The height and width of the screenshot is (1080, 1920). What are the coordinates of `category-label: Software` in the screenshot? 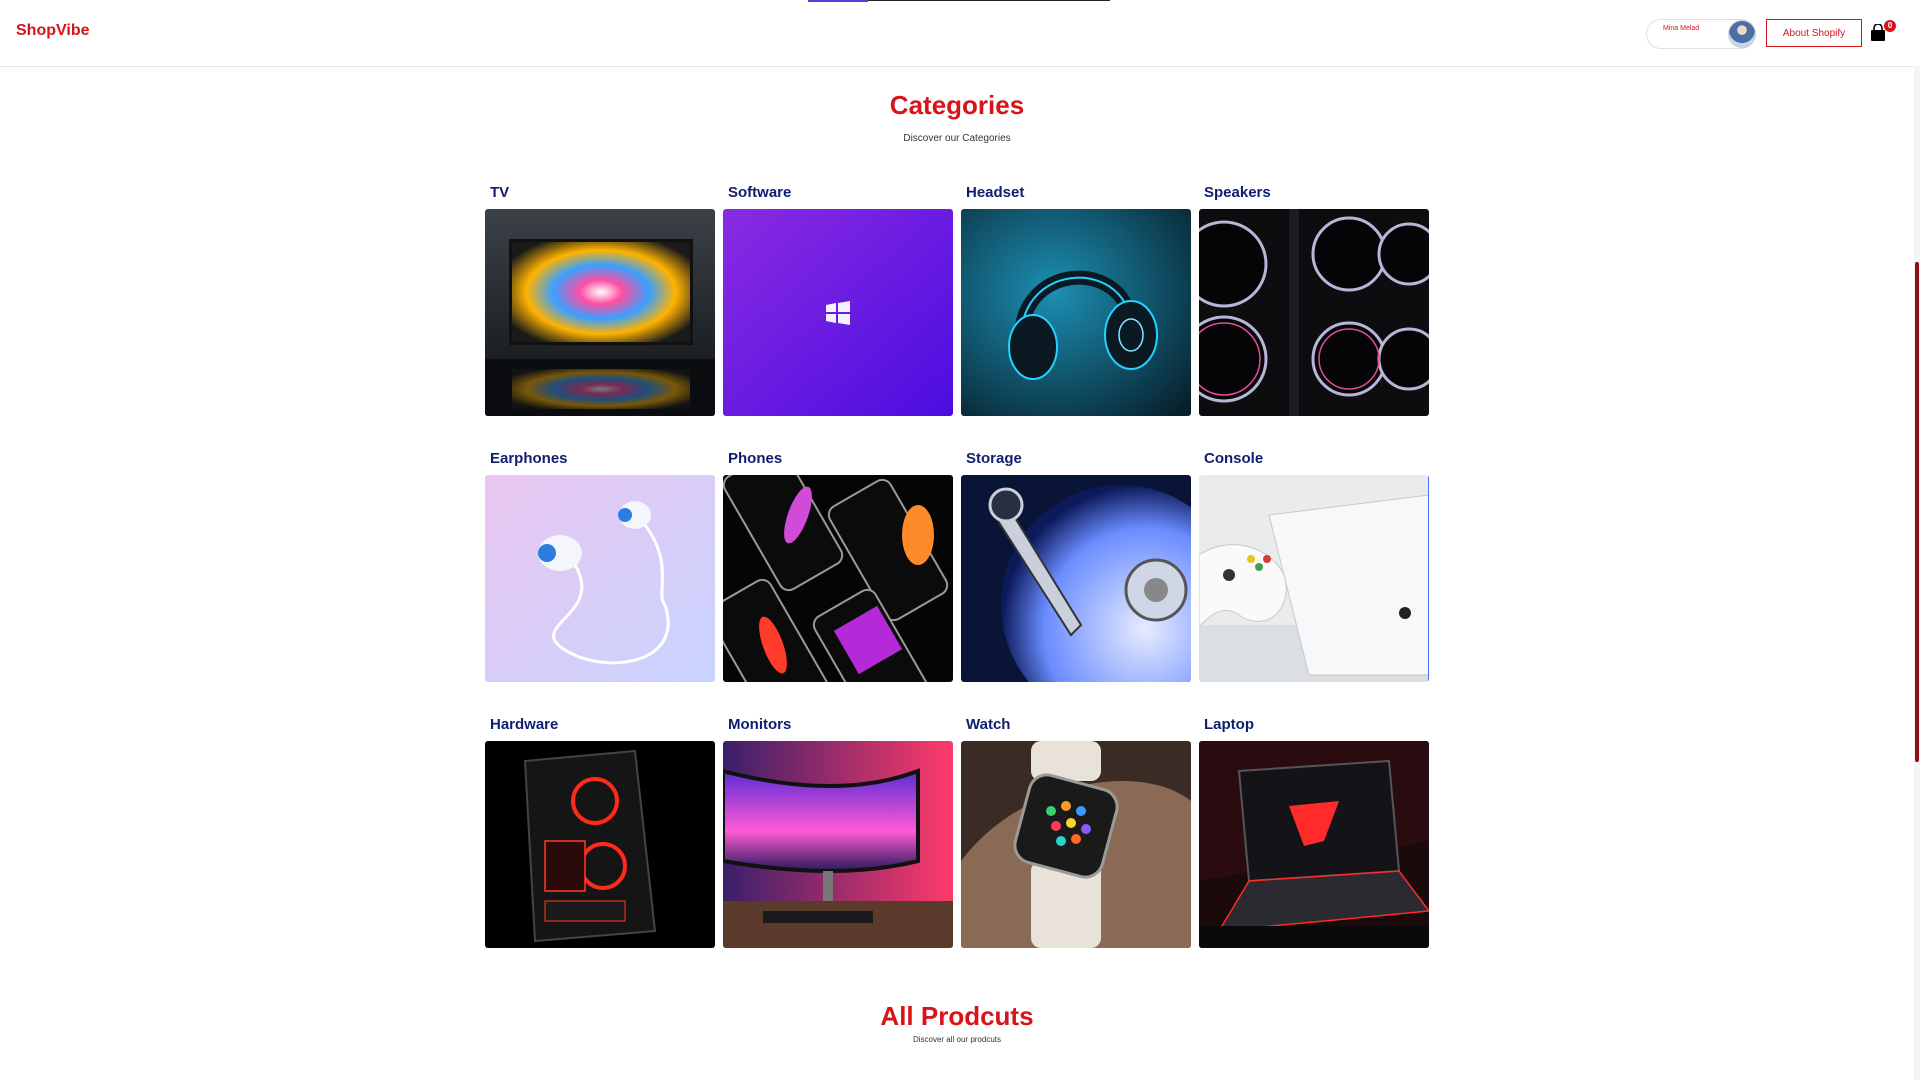 It's located at (760, 192).